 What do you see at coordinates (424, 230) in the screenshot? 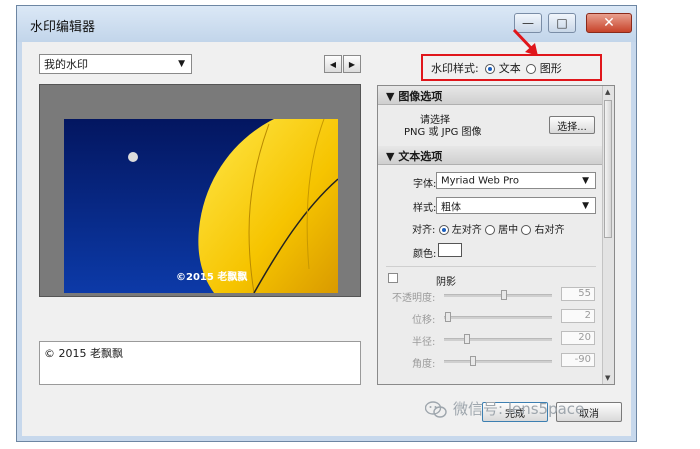
I see `align-label: 对齐:` at bounding box center [424, 230].